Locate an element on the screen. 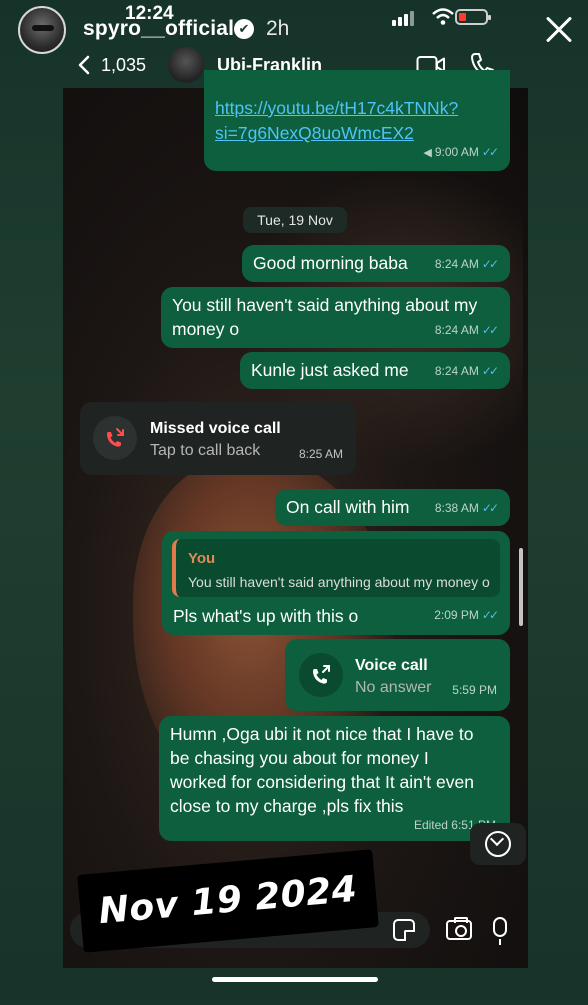 The image size is (588, 1005). outgoing-call-icon is located at coordinates (321, 675).